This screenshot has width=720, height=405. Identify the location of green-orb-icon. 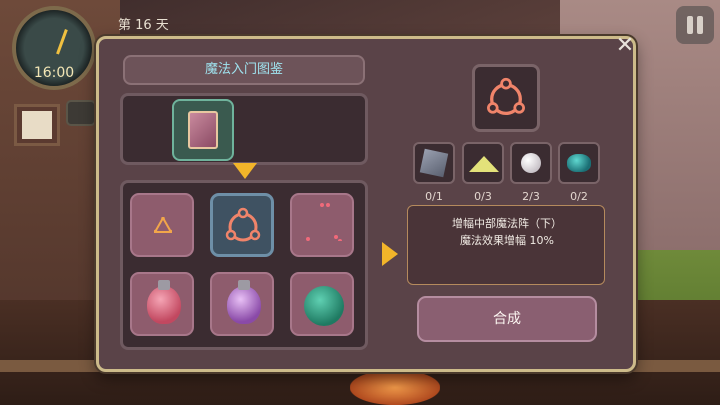
(324, 306).